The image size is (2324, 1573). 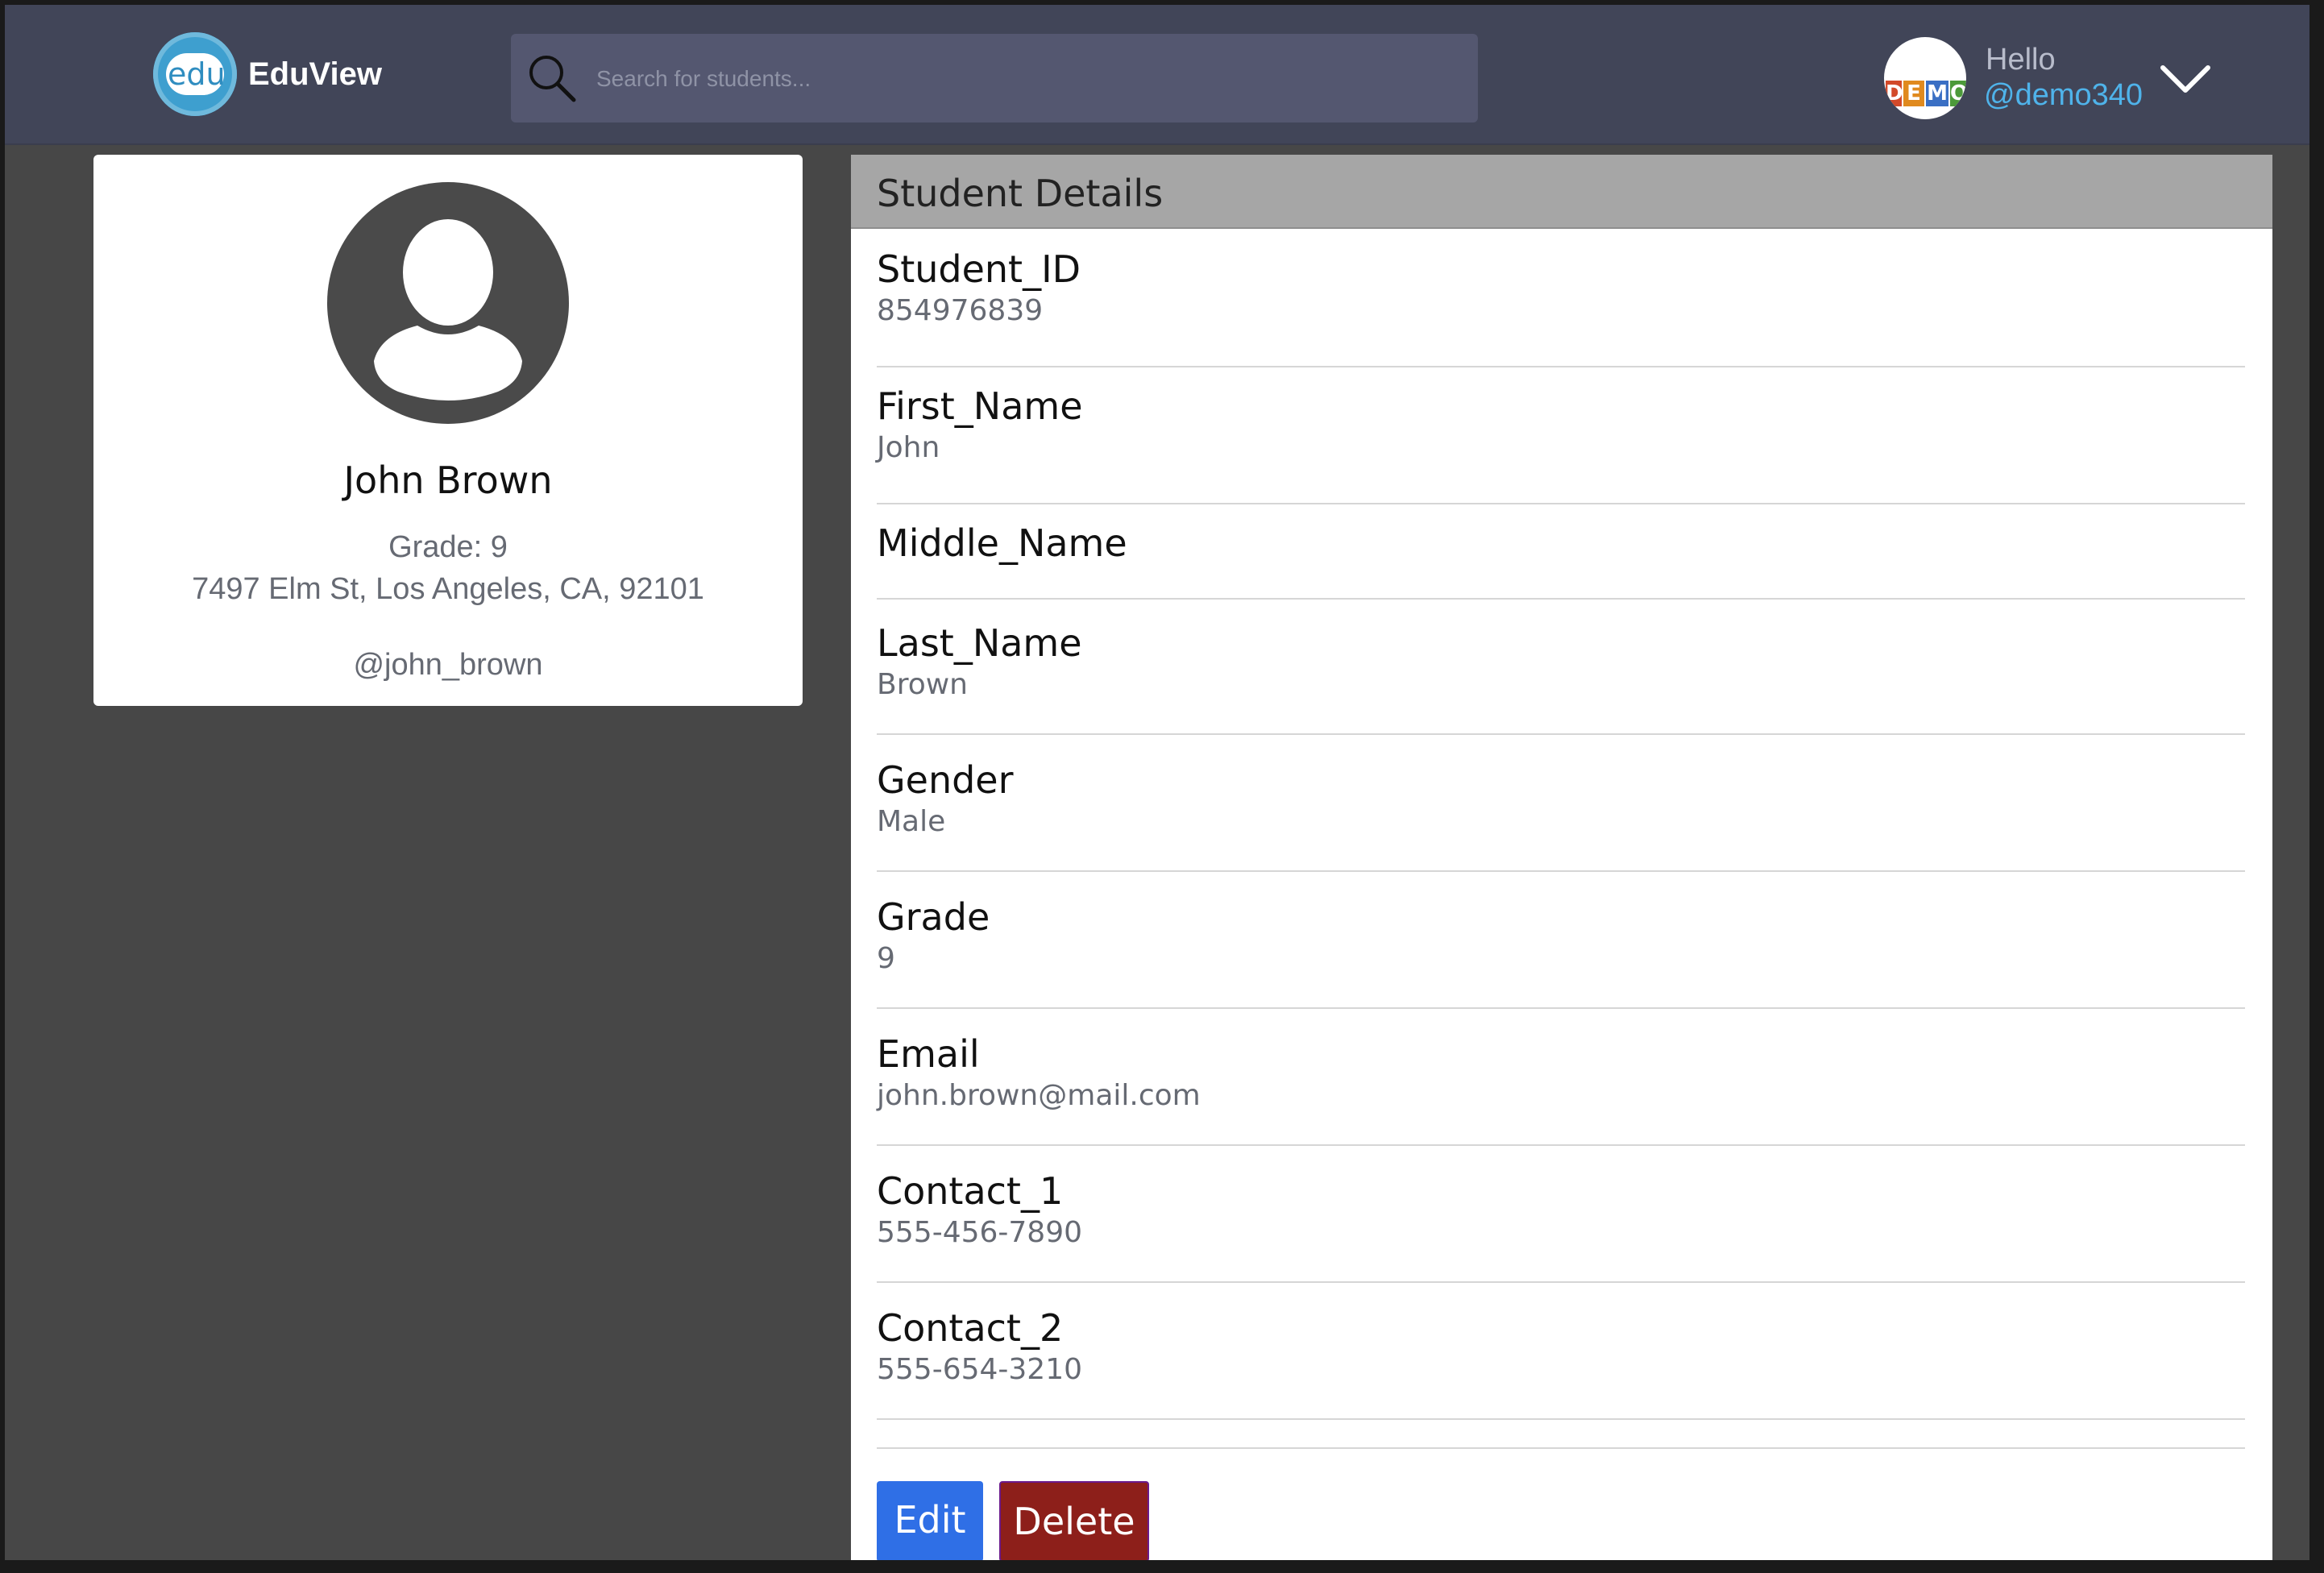 What do you see at coordinates (1895, 93) in the screenshot?
I see `avatar-letter-d: D` at bounding box center [1895, 93].